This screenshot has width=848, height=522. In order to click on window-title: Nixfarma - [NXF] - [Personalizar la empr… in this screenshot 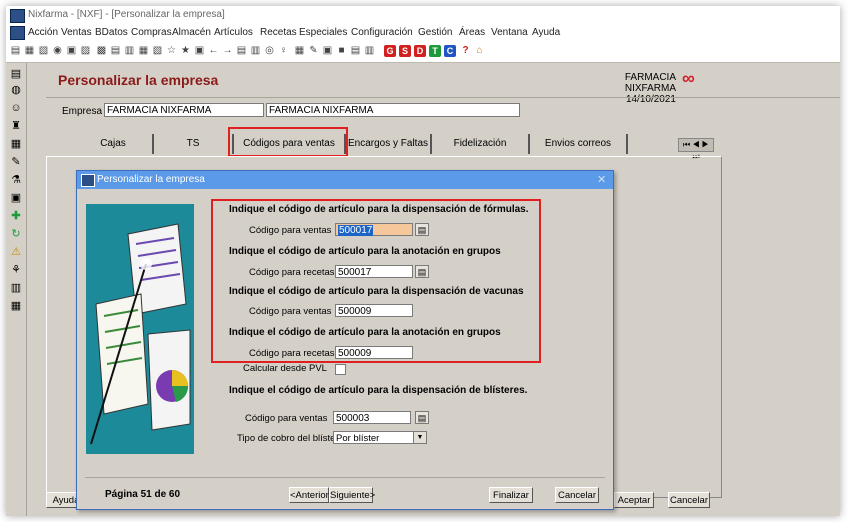, I will do `click(126, 14)`.